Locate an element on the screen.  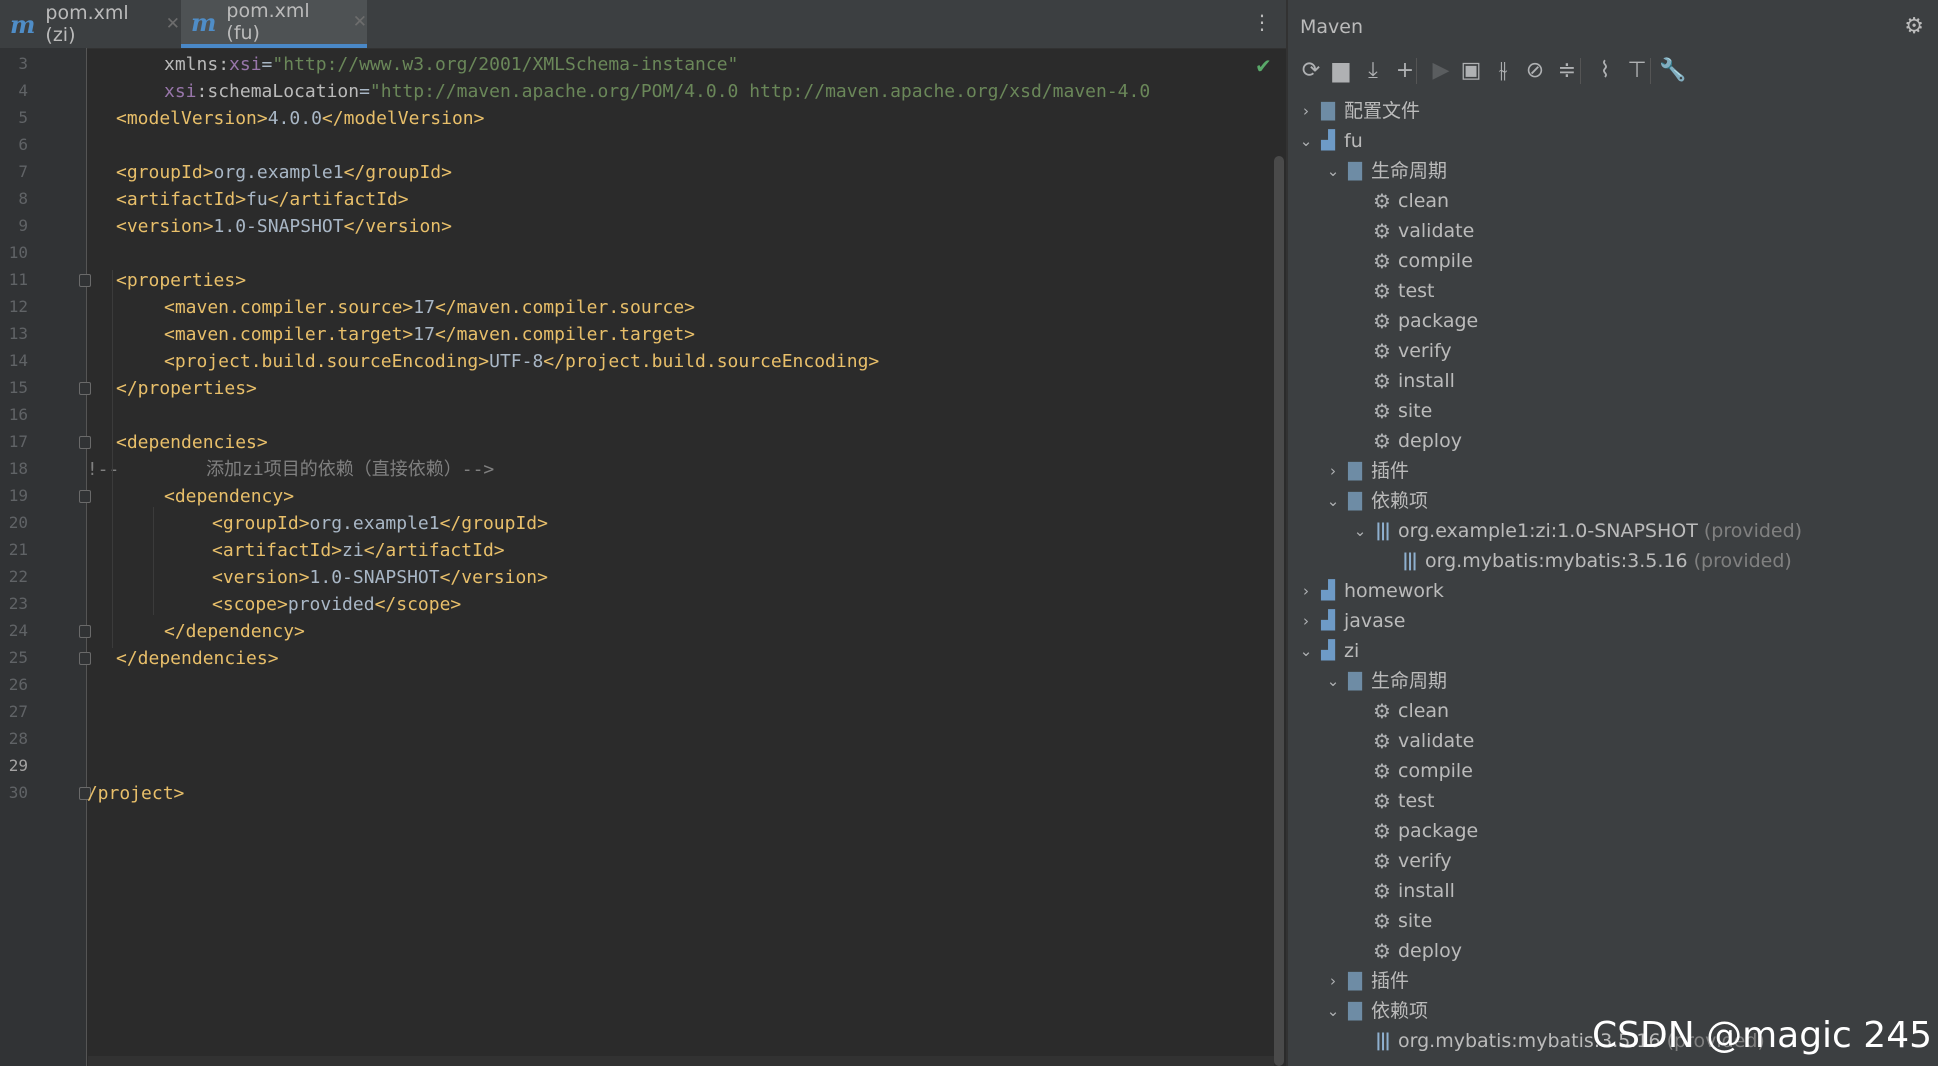
code-line-15: </properties> is located at coordinates (186, 388).